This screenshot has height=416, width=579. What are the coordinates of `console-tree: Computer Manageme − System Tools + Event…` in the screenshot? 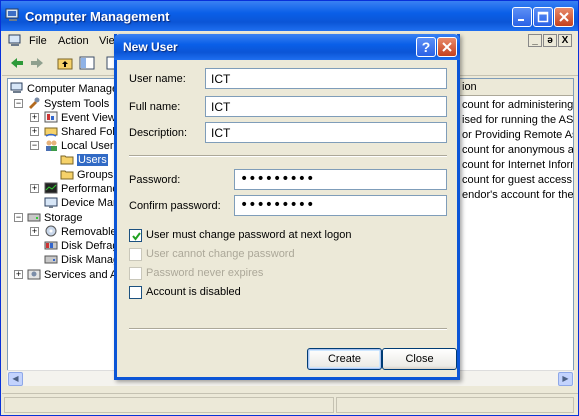 It's located at (63, 231).